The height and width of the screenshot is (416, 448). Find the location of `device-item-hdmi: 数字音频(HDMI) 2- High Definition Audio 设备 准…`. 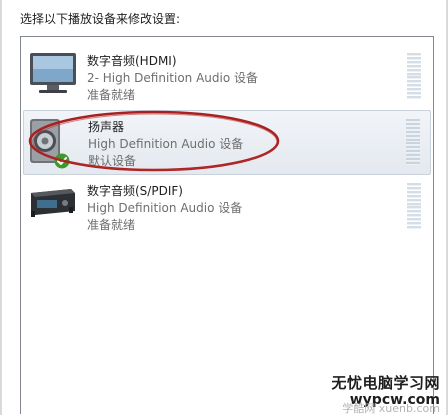

device-item-hdmi: 数字音频(HDMI) 2- High Definition Audio 设备 准… is located at coordinates (227, 77).